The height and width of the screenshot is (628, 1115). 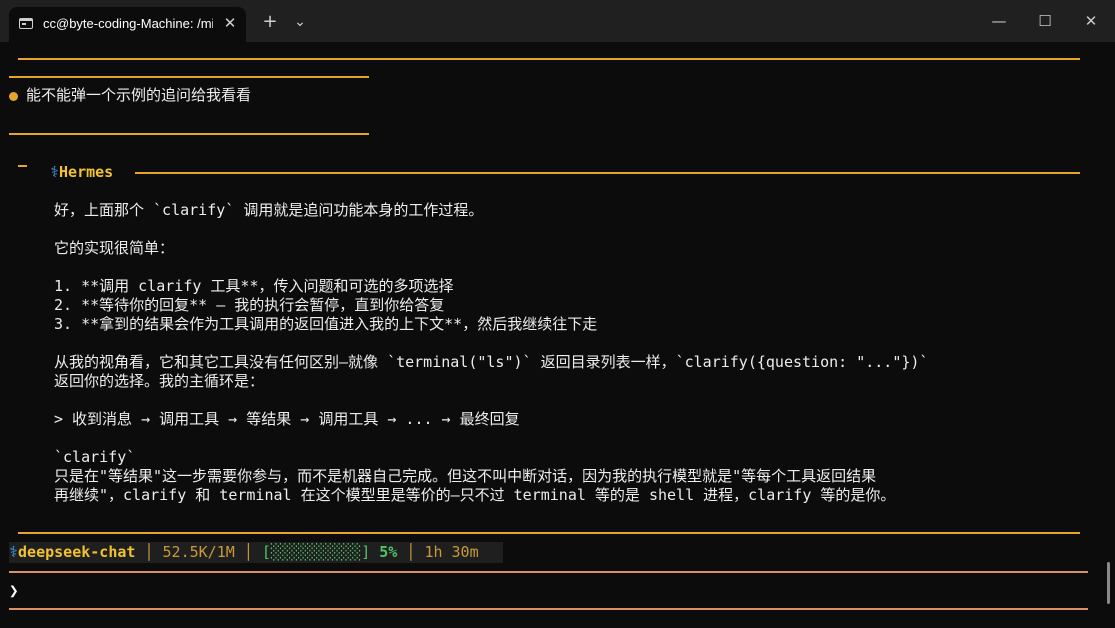 I want to click on response-line: 3. **拿到的结果会作为工具调用的返回值进入我的上下文**，然后我继续往下走, so click(x=326, y=324).